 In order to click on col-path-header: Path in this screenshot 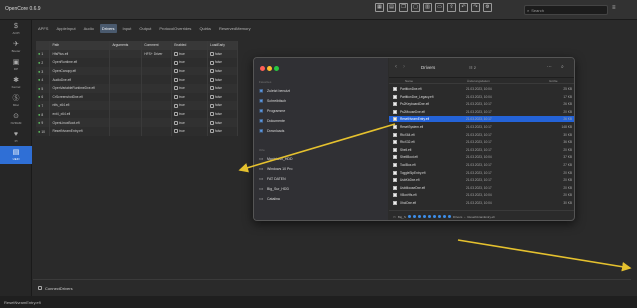, I will do `click(80, 45)`.